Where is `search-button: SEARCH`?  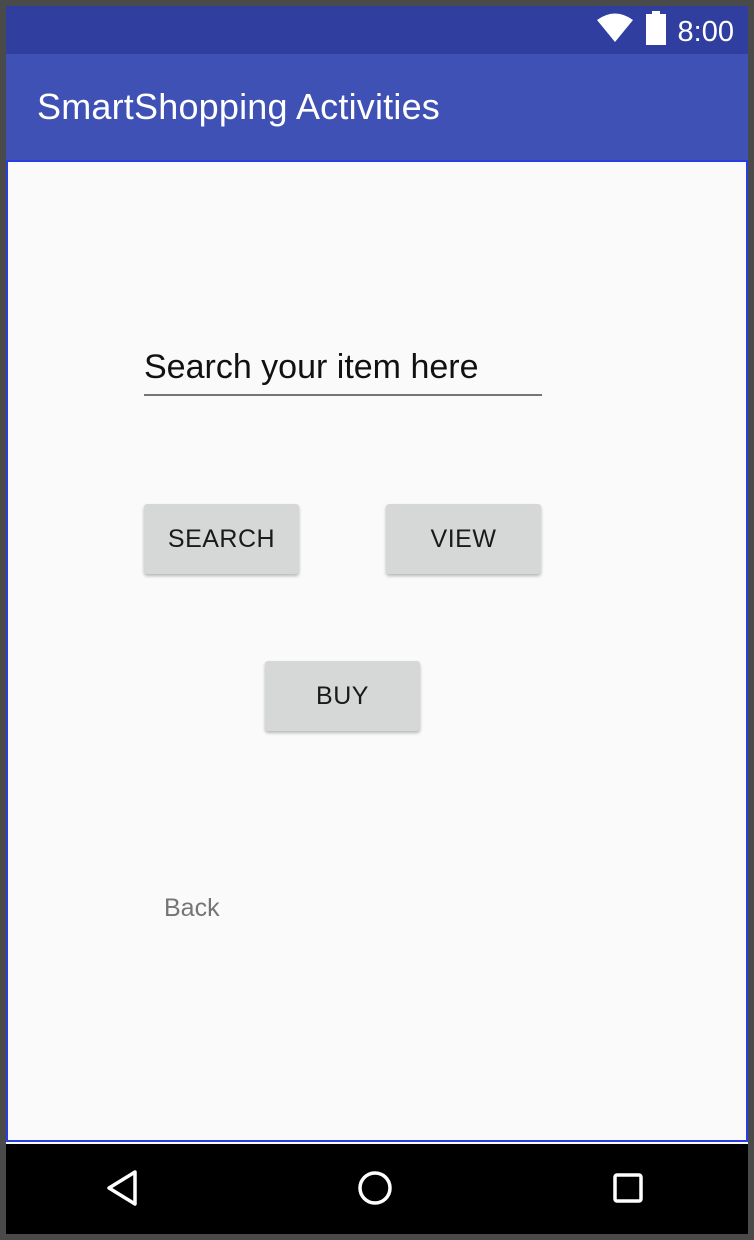 search-button: SEARCH is located at coordinates (221, 539).